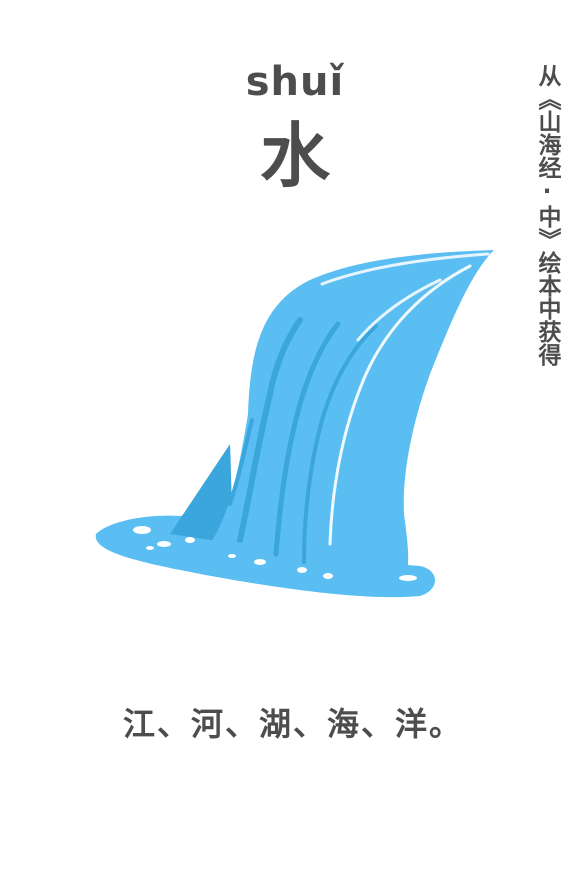  I want to click on chinese-character: 水, so click(295, 156).